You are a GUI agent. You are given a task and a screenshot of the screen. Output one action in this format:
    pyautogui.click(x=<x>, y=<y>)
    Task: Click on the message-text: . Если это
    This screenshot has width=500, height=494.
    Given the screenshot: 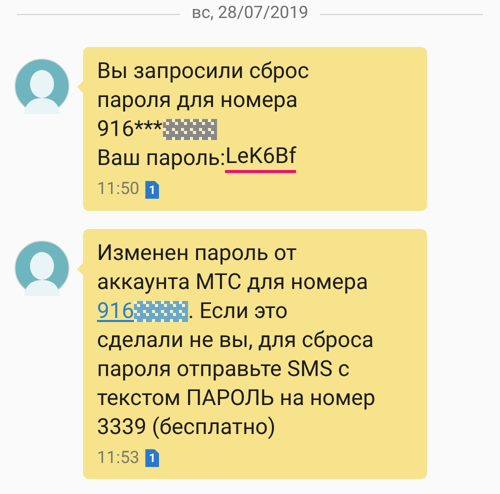 What is the action you would take?
    pyautogui.click(x=238, y=312)
    